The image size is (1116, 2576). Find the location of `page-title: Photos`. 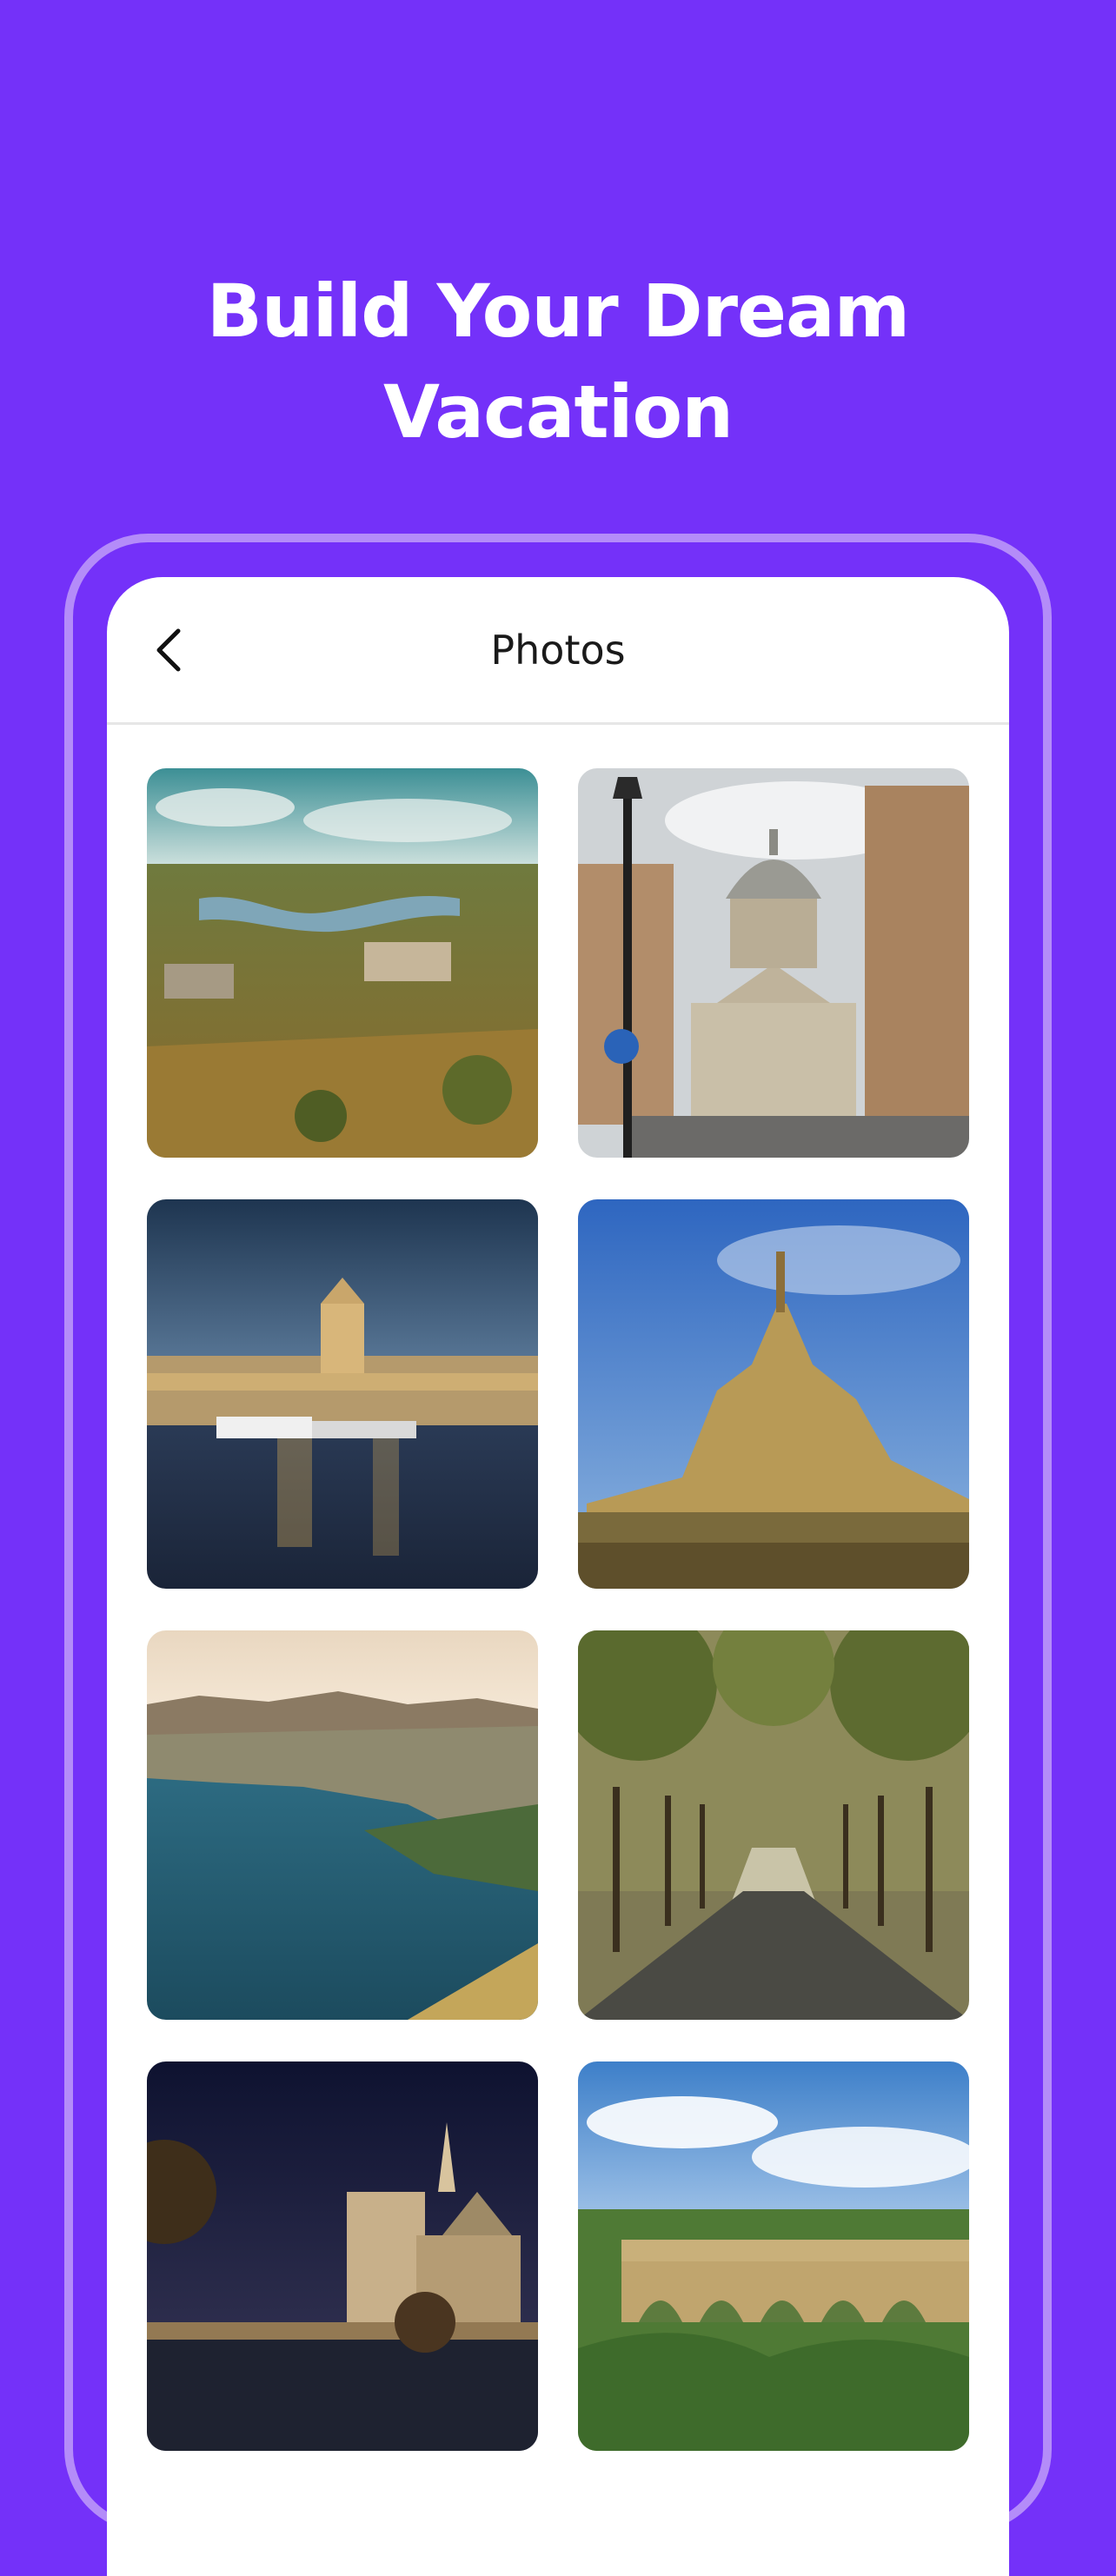

page-title: Photos is located at coordinates (558, 650).